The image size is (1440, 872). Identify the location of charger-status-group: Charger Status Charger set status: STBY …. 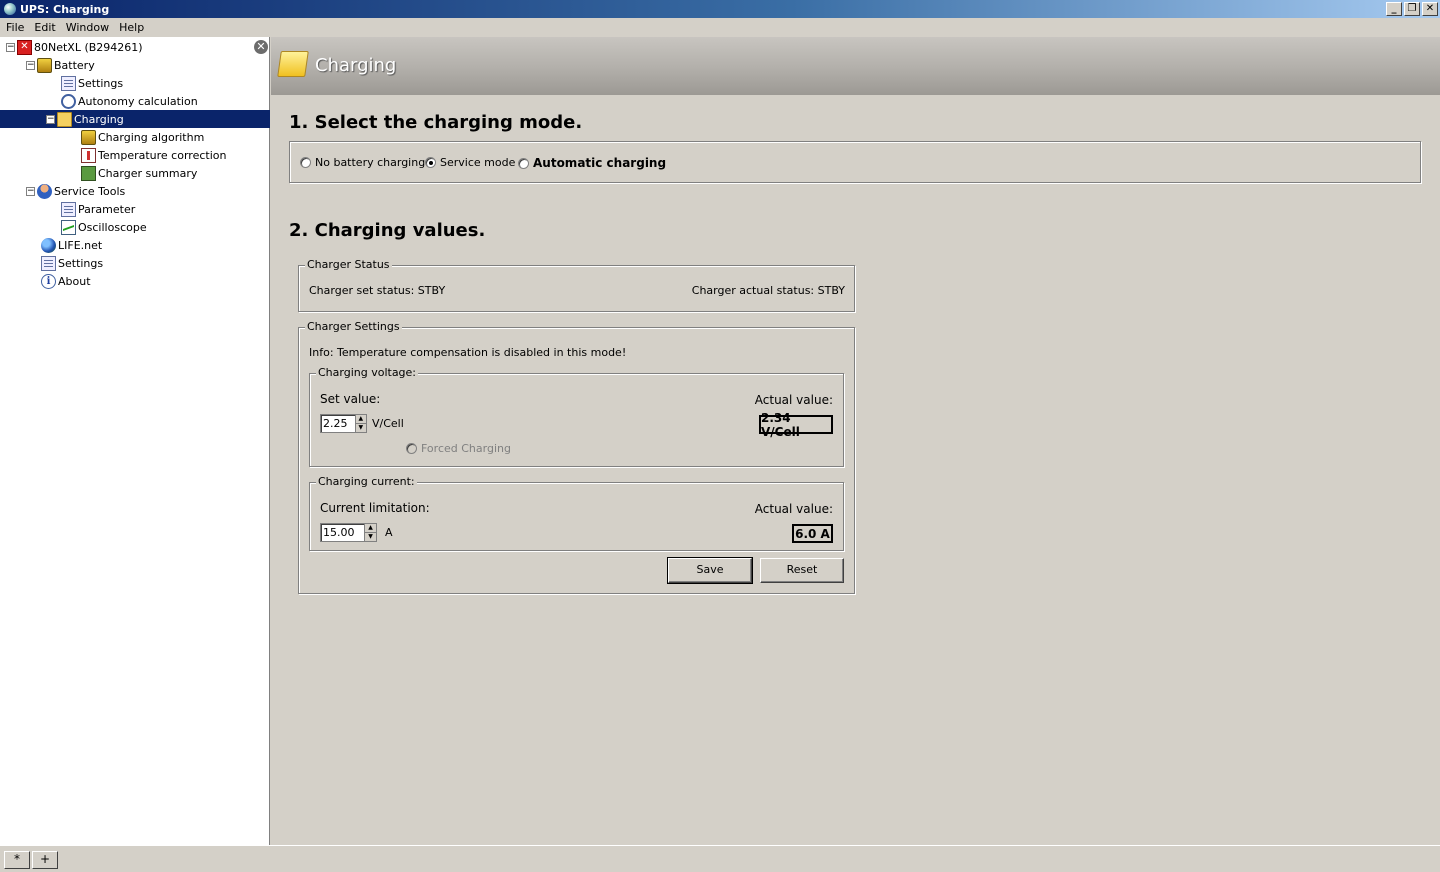
(576, 285).